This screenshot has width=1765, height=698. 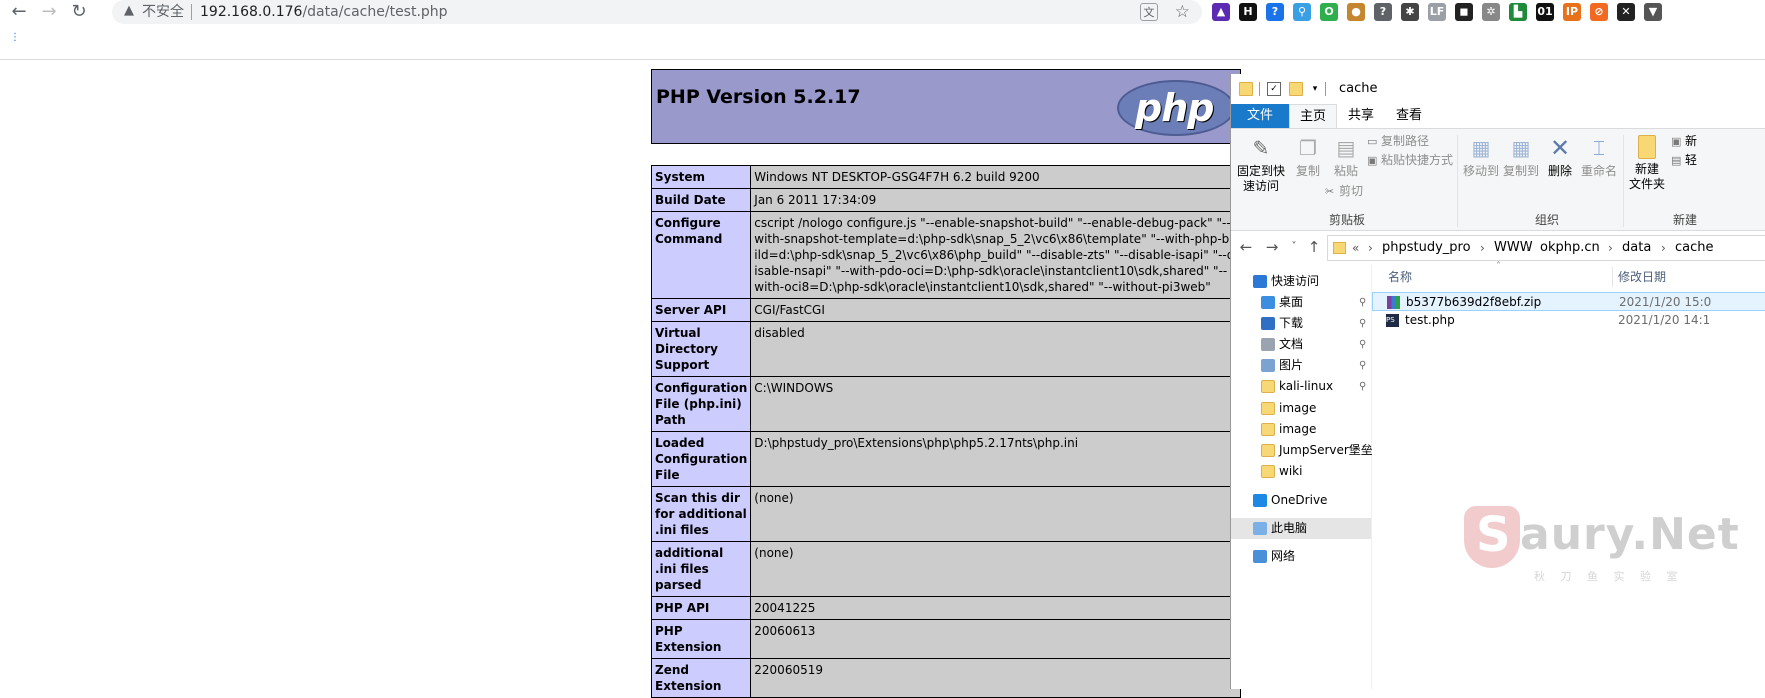 I want to click on paste-shortcut-button: ▣ 粘贴快捷方式, so click(x=1410, y=160).